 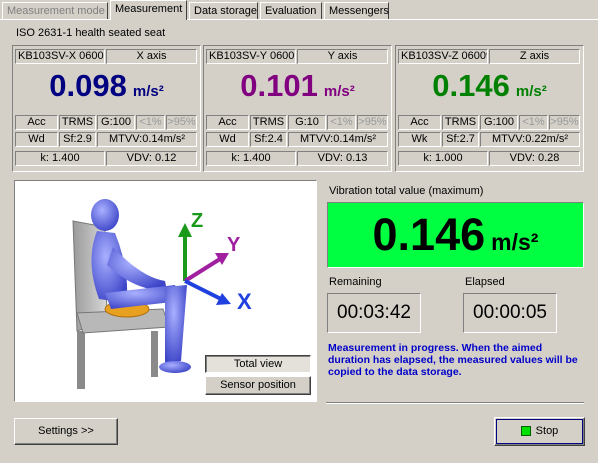 I want to click on vdv-value: VDV: 0.13, so click(x=342, y=158).